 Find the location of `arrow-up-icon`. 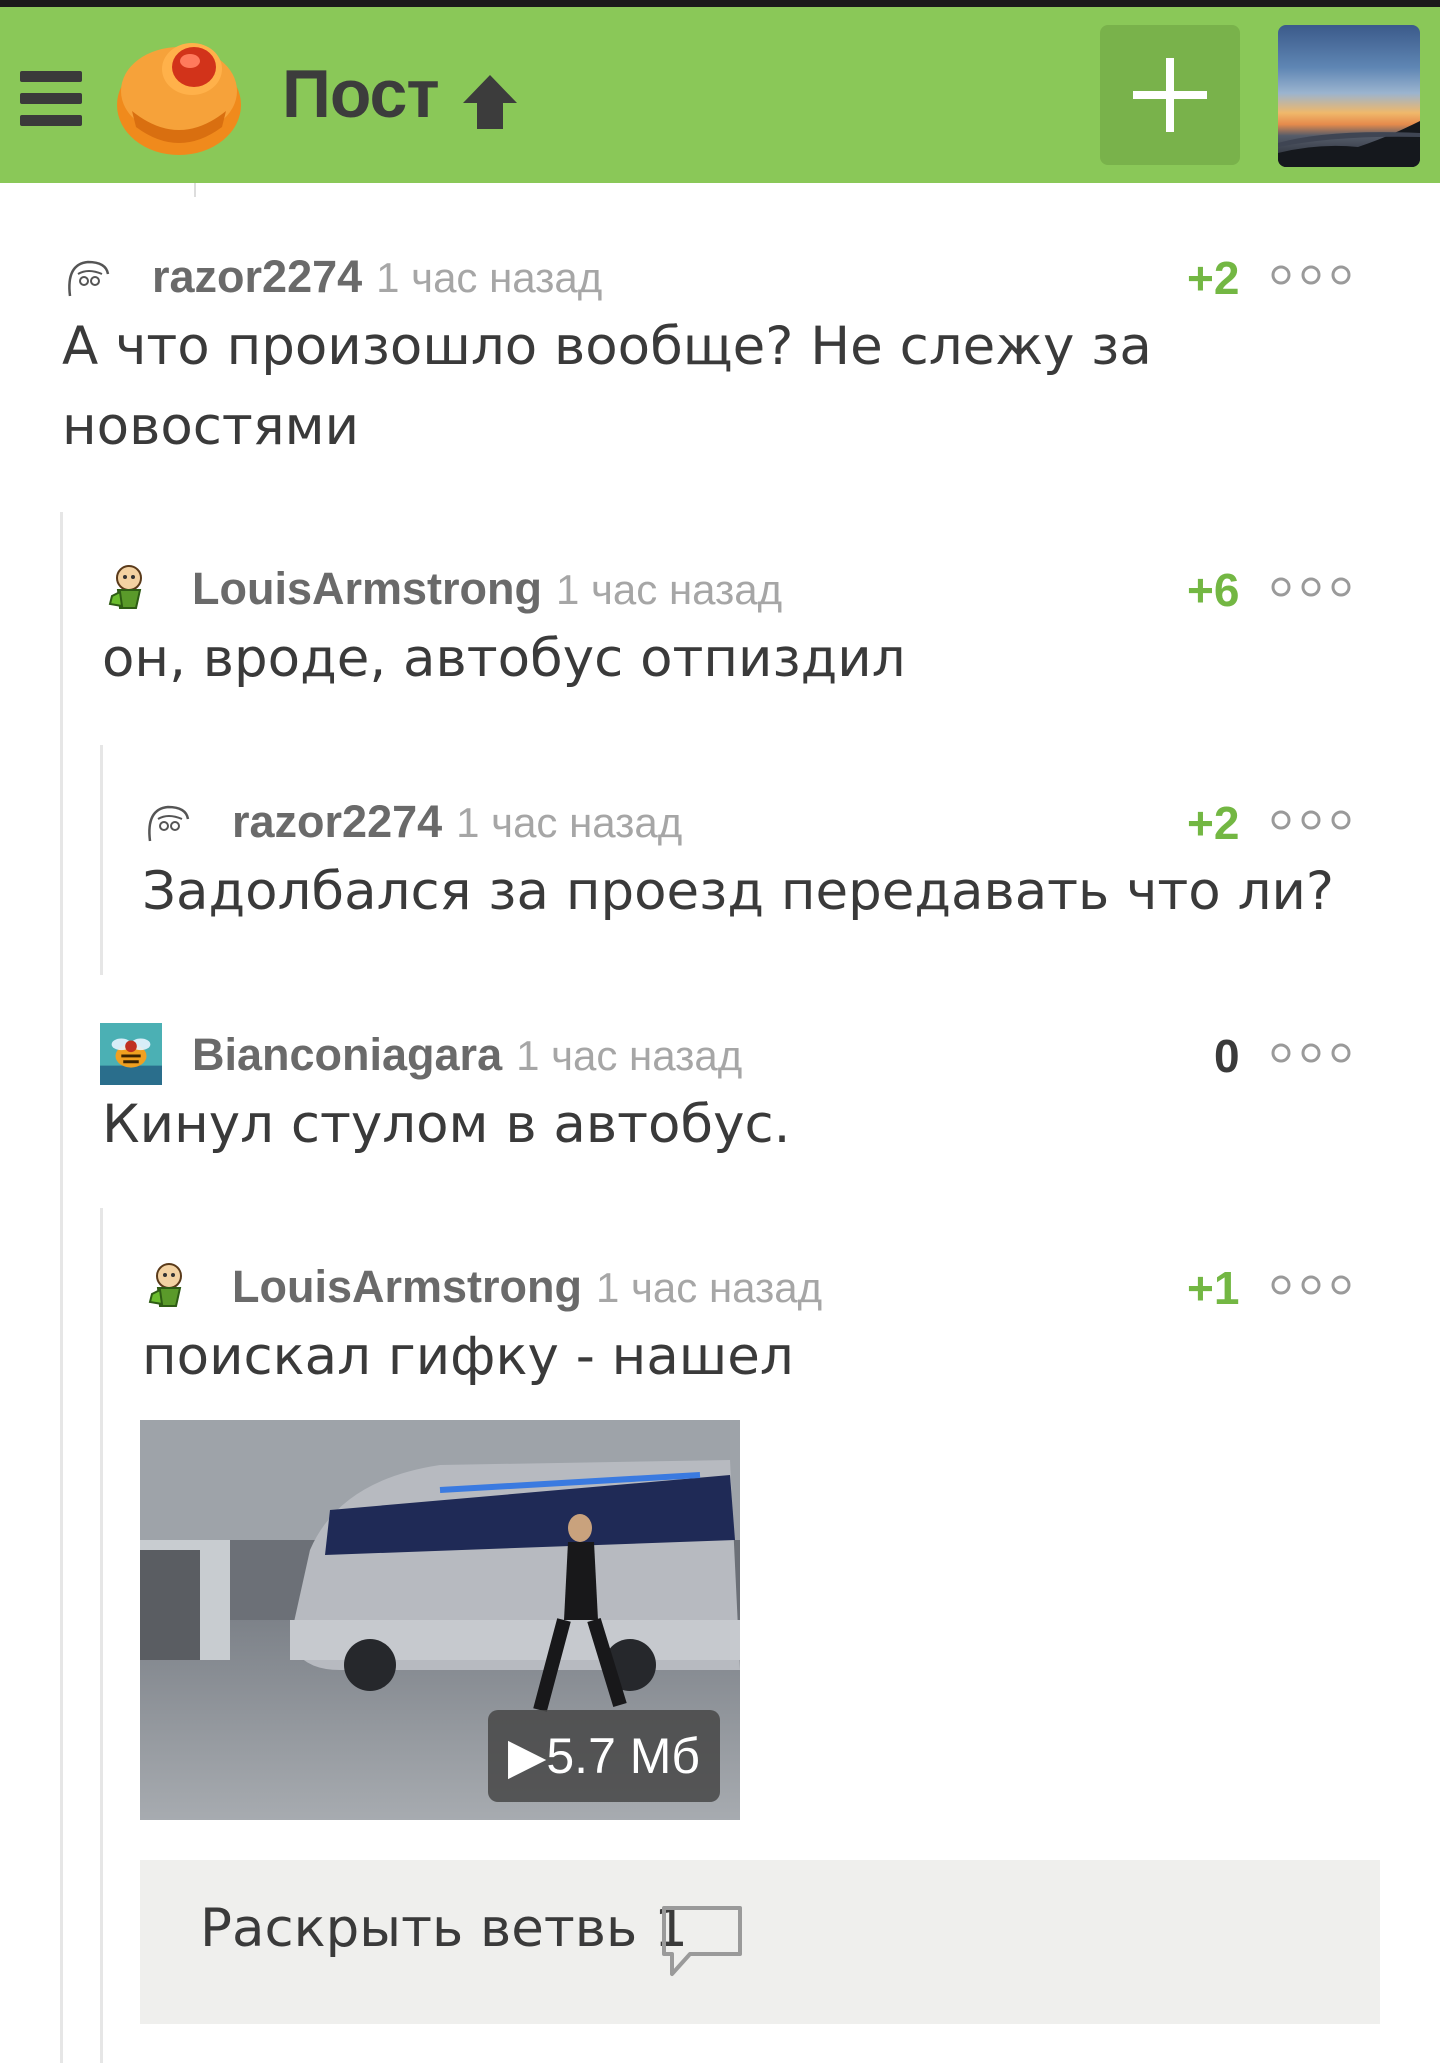

arrow-up-icon is located at coordinates (490, 101).